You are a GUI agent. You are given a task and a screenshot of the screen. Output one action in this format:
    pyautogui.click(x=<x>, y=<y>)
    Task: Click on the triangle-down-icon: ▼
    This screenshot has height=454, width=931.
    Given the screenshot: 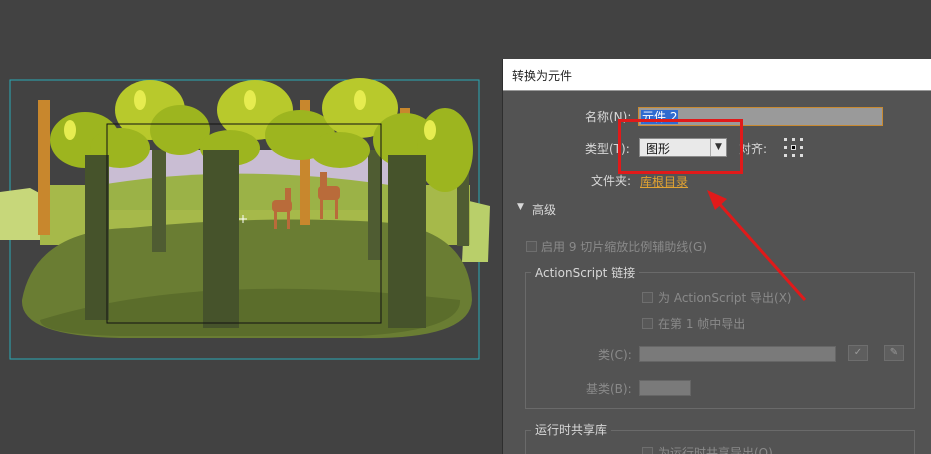 What is the action you would take?
    pyautogui.click(x=520, y=207)
    